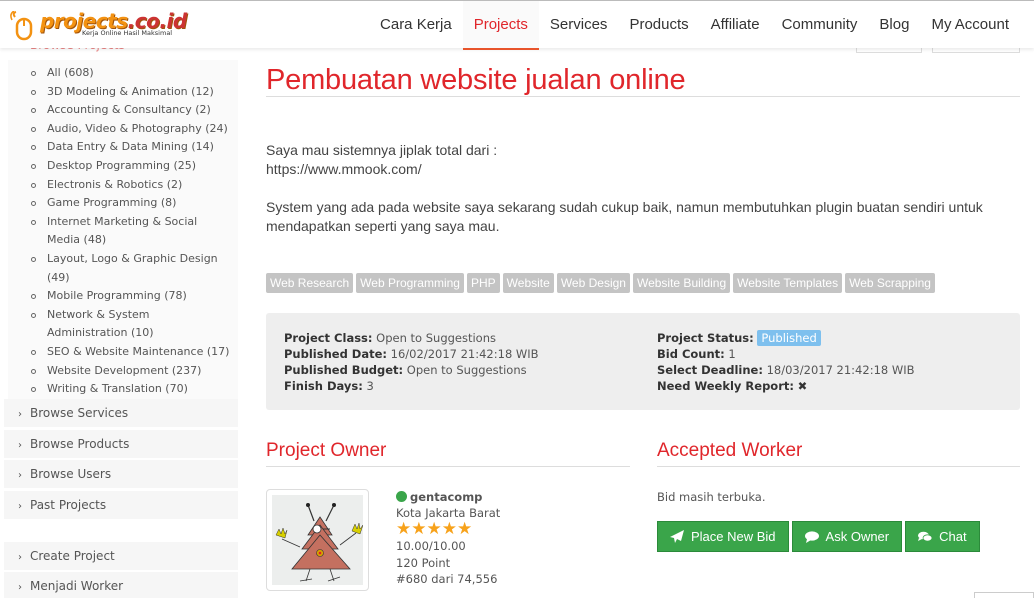 The height and width of the screenshot is (598, 1034). Describe the element at coordinates (802, 386) in the screenshot. I see `times-icon: ✖` at that location.